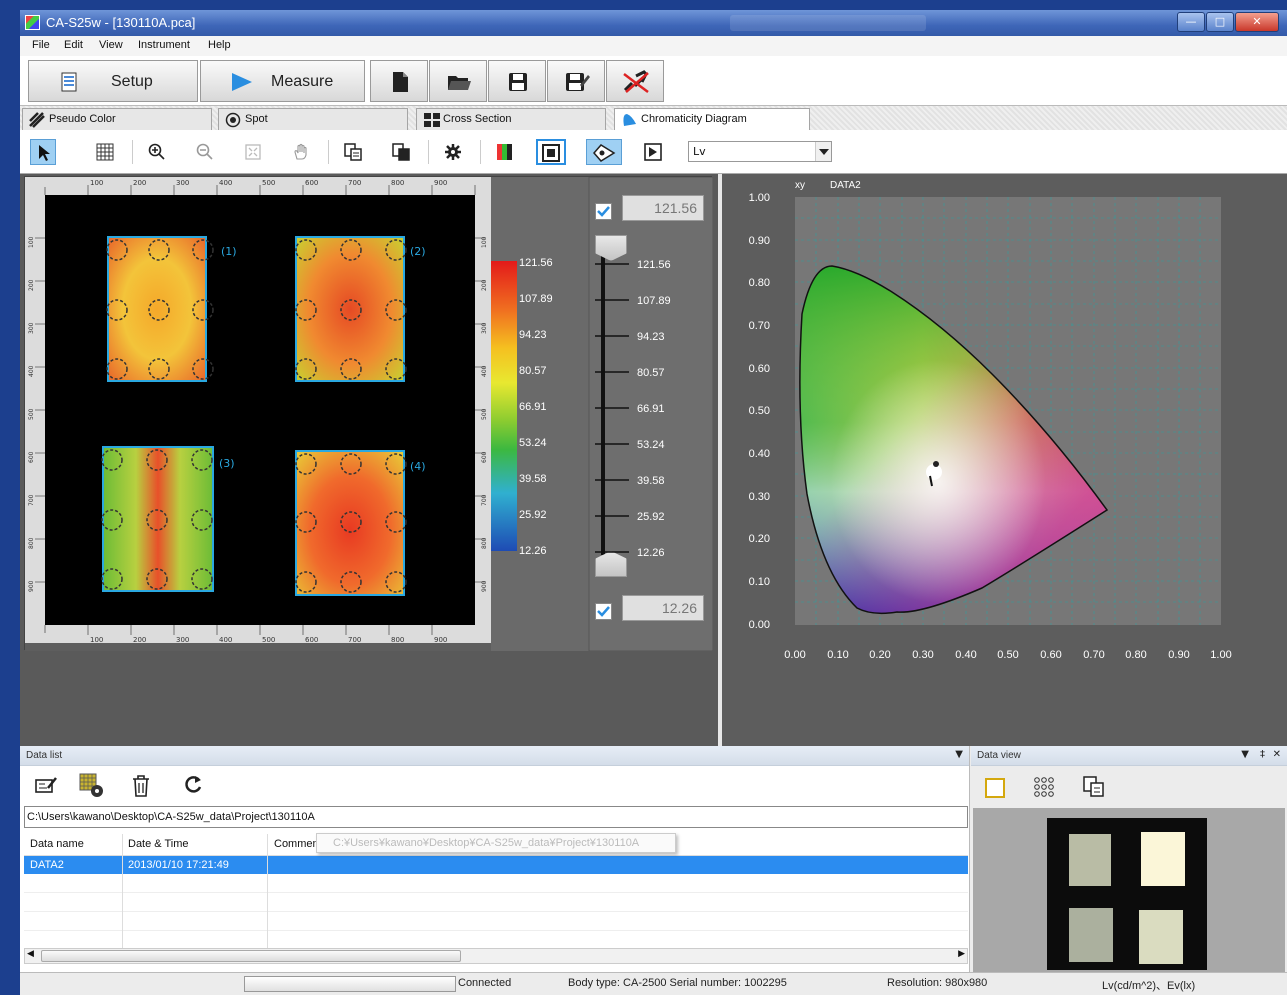 The width and height of the screenshot is (1287, 995). I want to click on region-3-label: (3), so click(227, 463).